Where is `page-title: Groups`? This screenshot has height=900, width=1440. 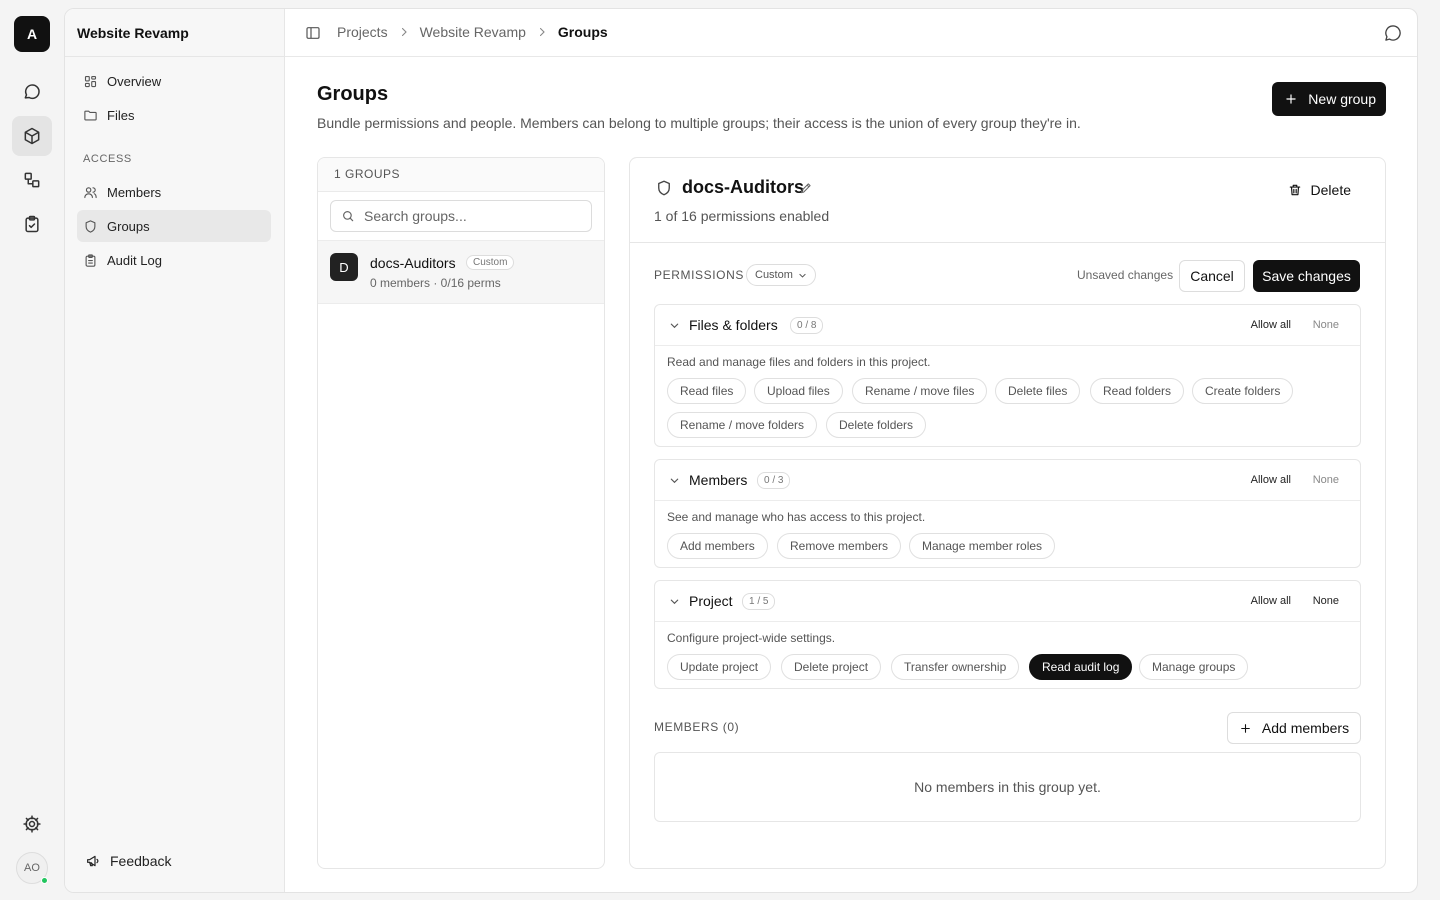
page-title: Groups is located at coordinates (353, 94).